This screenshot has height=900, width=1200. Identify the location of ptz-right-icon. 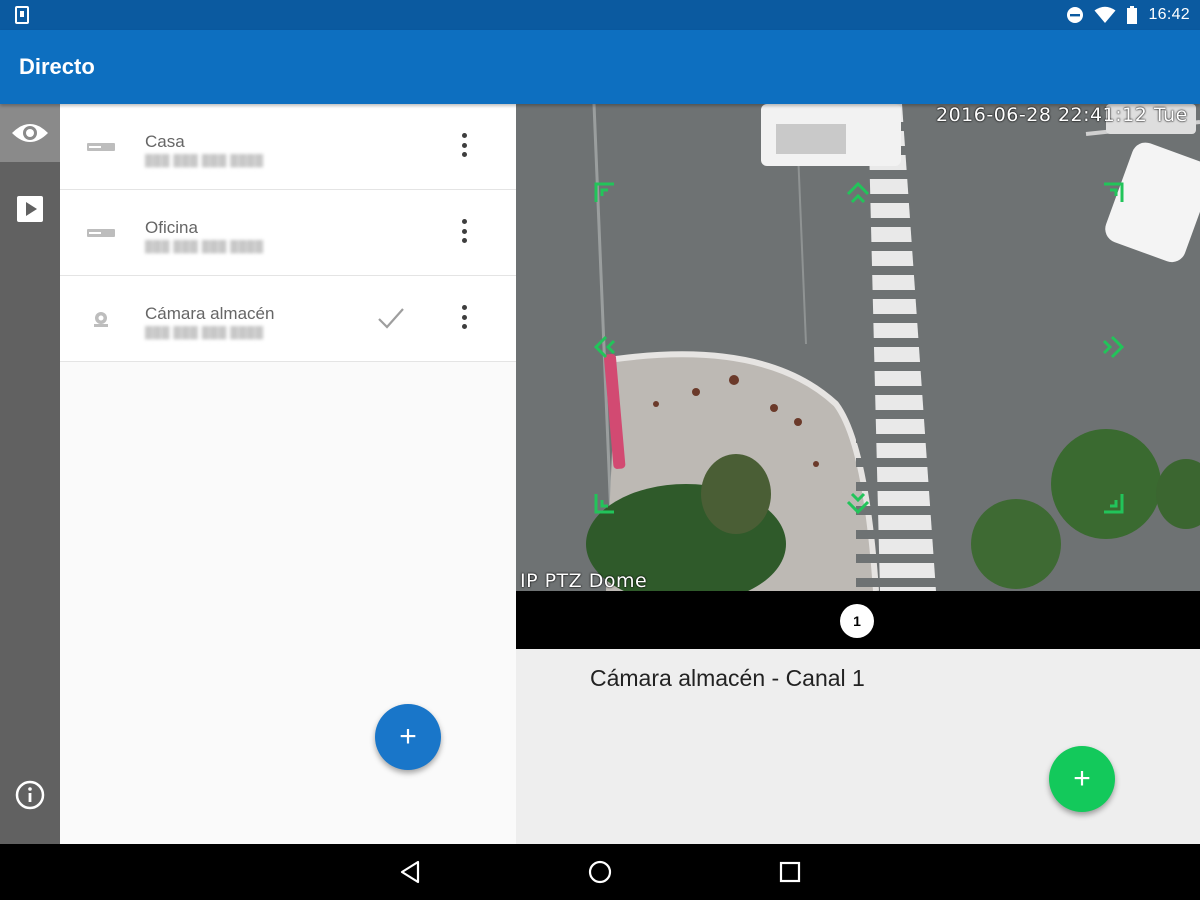
(1113, 347).